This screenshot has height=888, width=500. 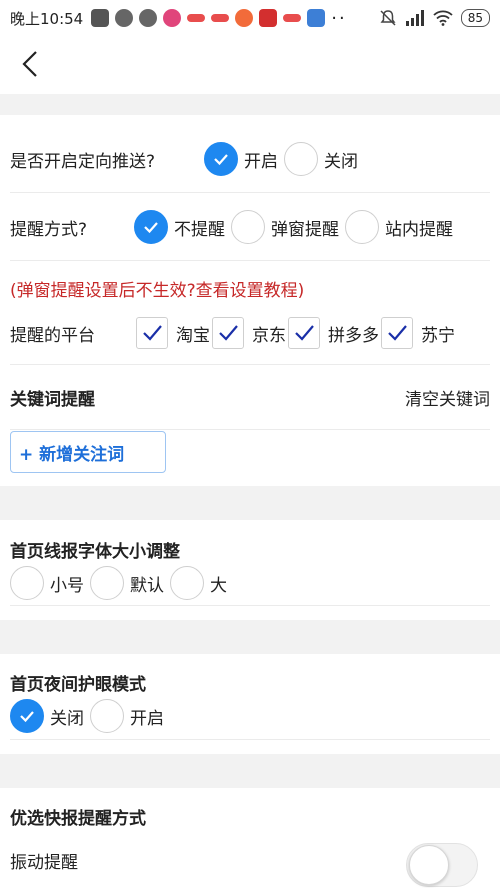 I want to click on clear-keywords-button: 清空关键词, so click(x=447, y=397).